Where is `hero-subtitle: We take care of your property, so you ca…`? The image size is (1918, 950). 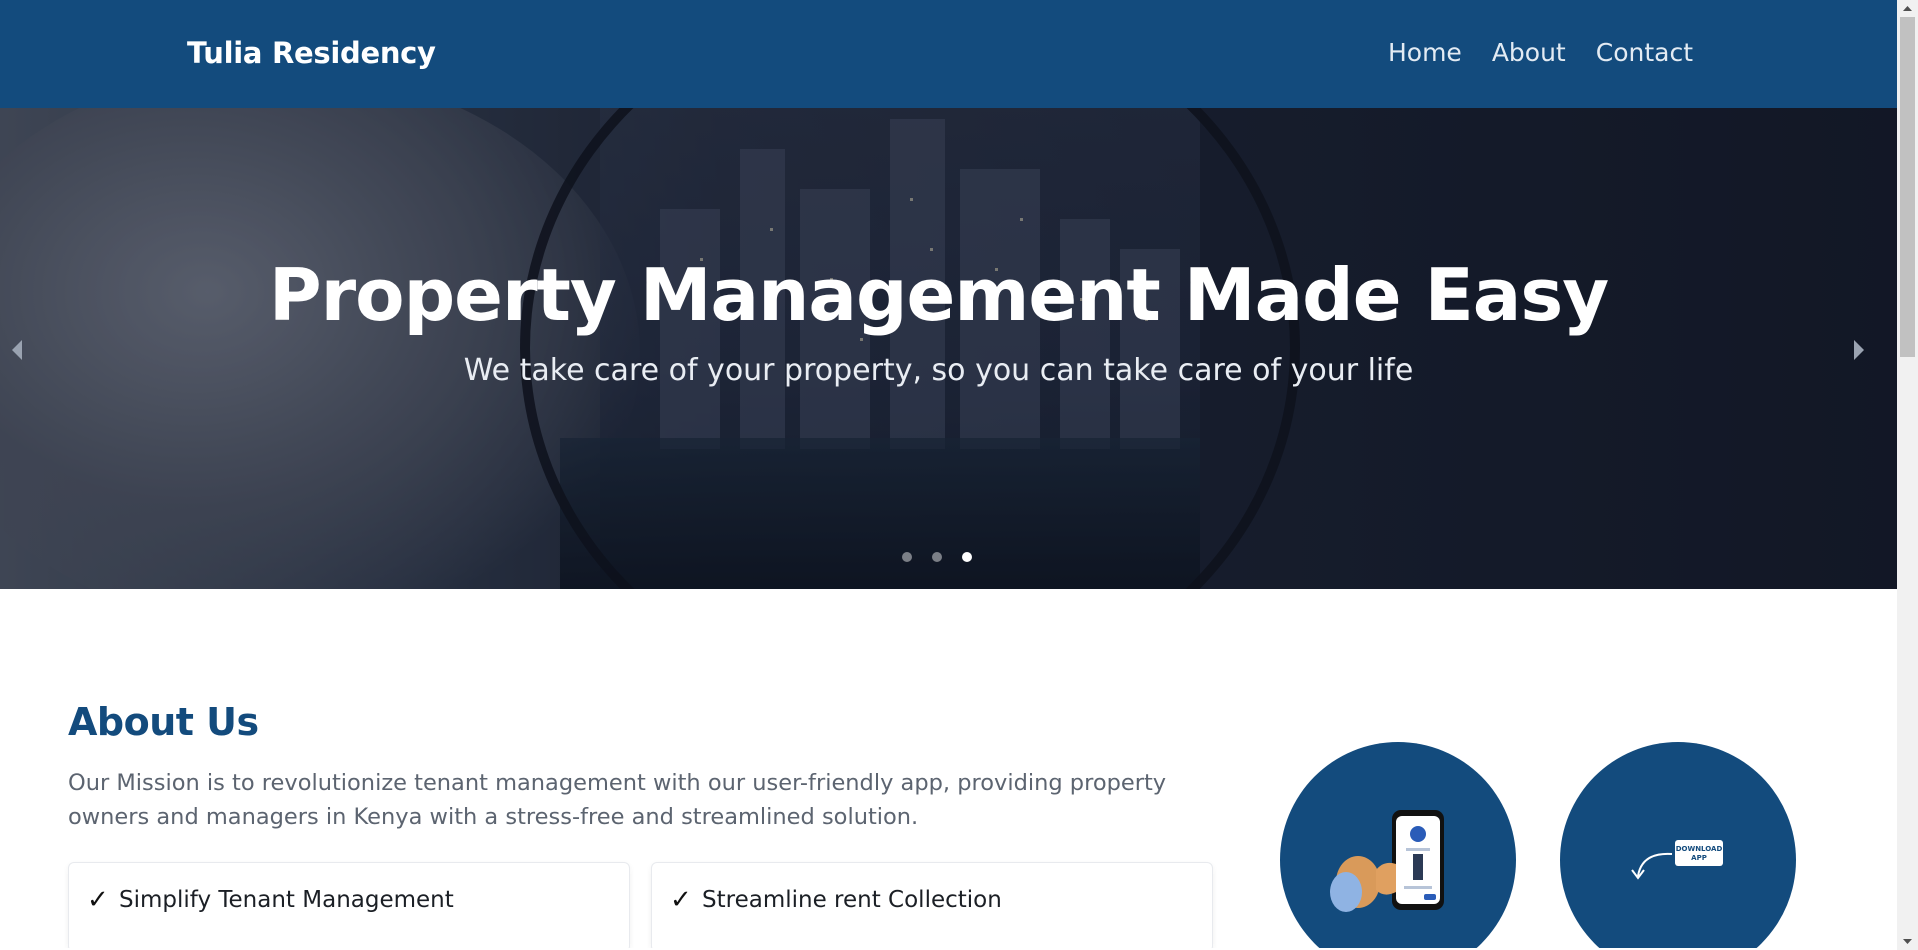
hero-subtitle: We take care of your property, so you ca… is located at coordinates (938, 371).